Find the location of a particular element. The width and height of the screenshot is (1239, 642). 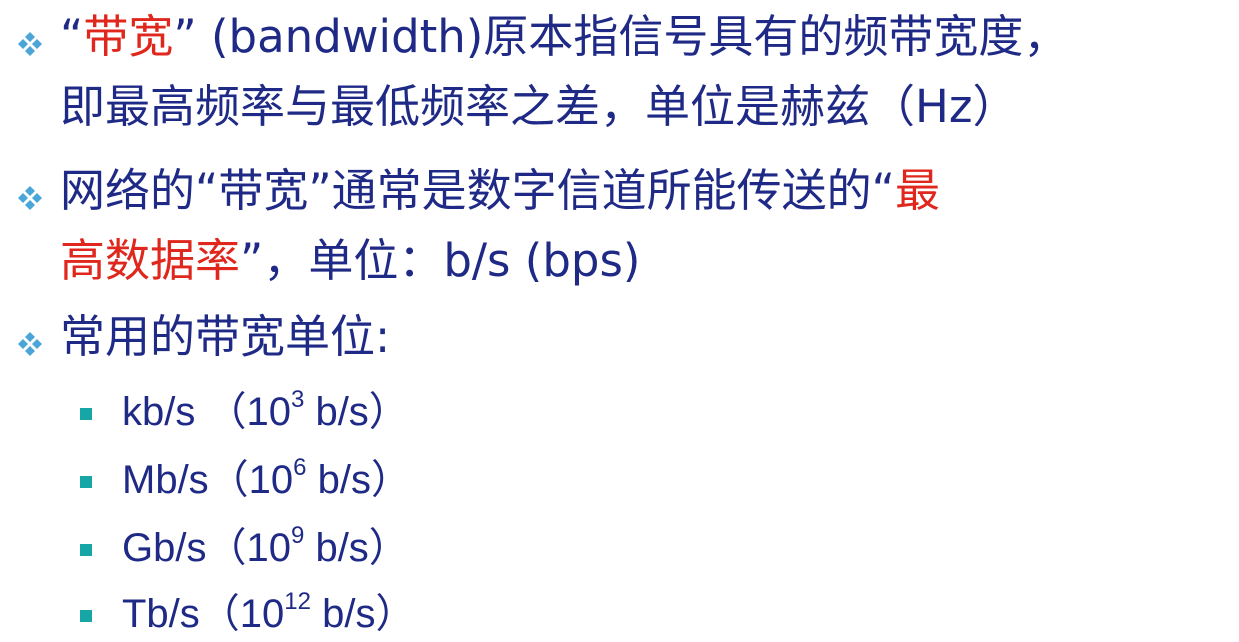

unit-text: Gb/s（109 b/s） is located at coordinates (265, 546).